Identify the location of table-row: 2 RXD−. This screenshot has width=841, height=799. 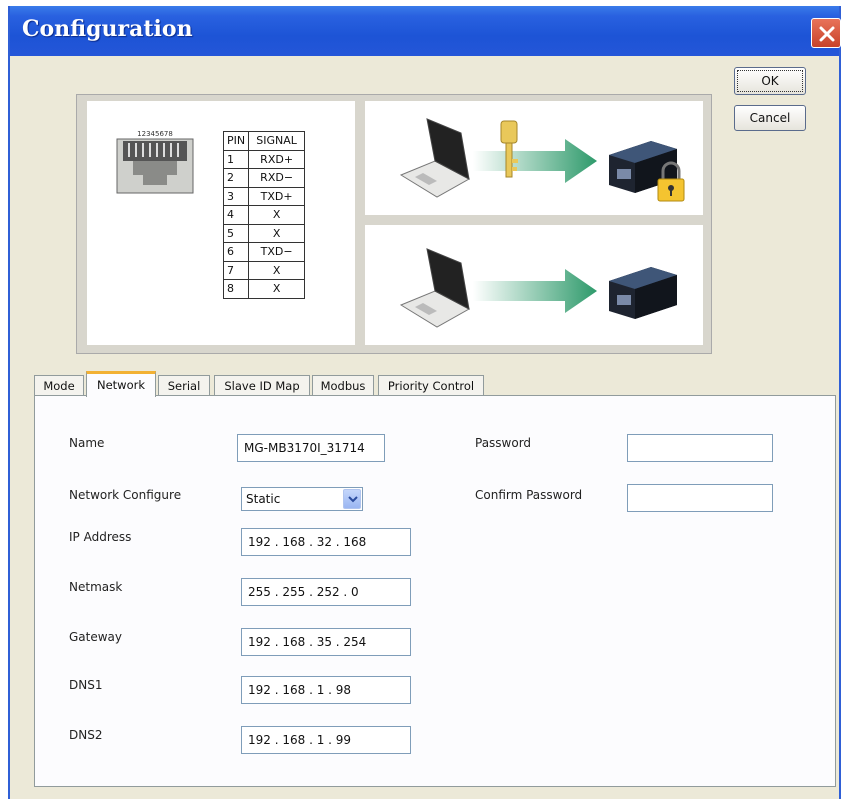
(264, 178).